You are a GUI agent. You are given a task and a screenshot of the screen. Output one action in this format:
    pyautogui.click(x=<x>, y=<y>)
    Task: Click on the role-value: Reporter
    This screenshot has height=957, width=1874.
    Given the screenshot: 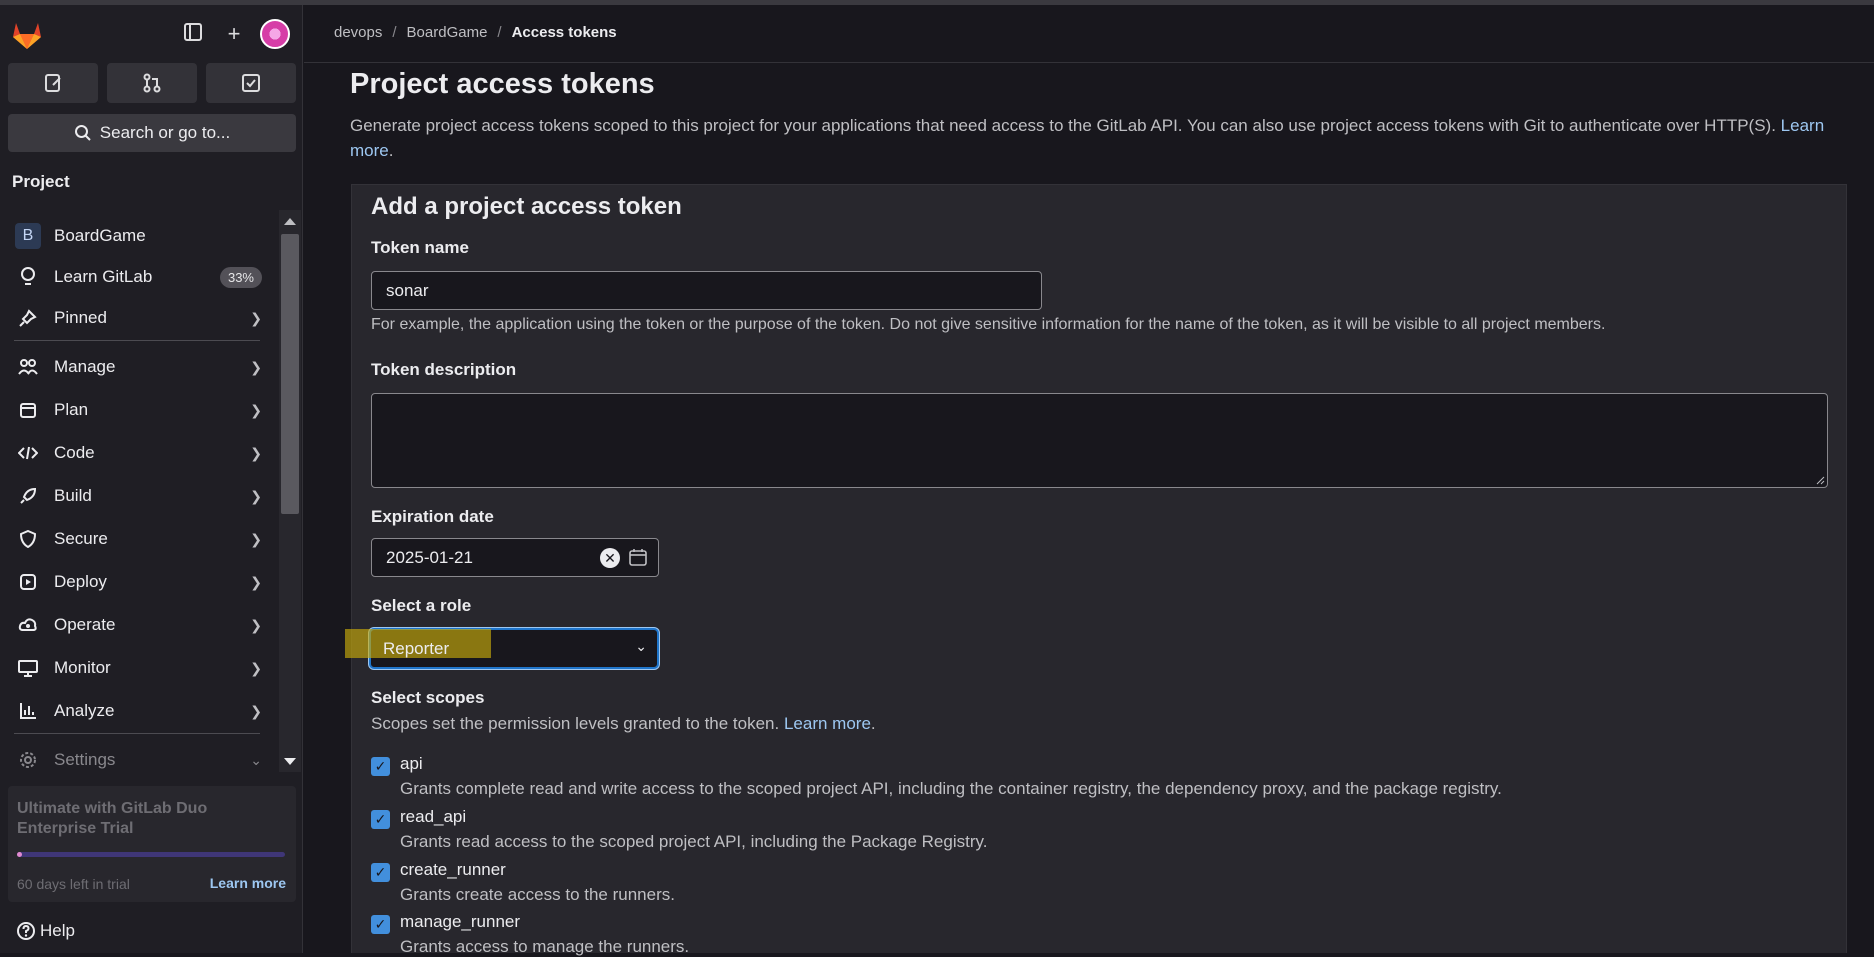 What is the action you would take?
    pyautogui.click(x=416, y=648)
    